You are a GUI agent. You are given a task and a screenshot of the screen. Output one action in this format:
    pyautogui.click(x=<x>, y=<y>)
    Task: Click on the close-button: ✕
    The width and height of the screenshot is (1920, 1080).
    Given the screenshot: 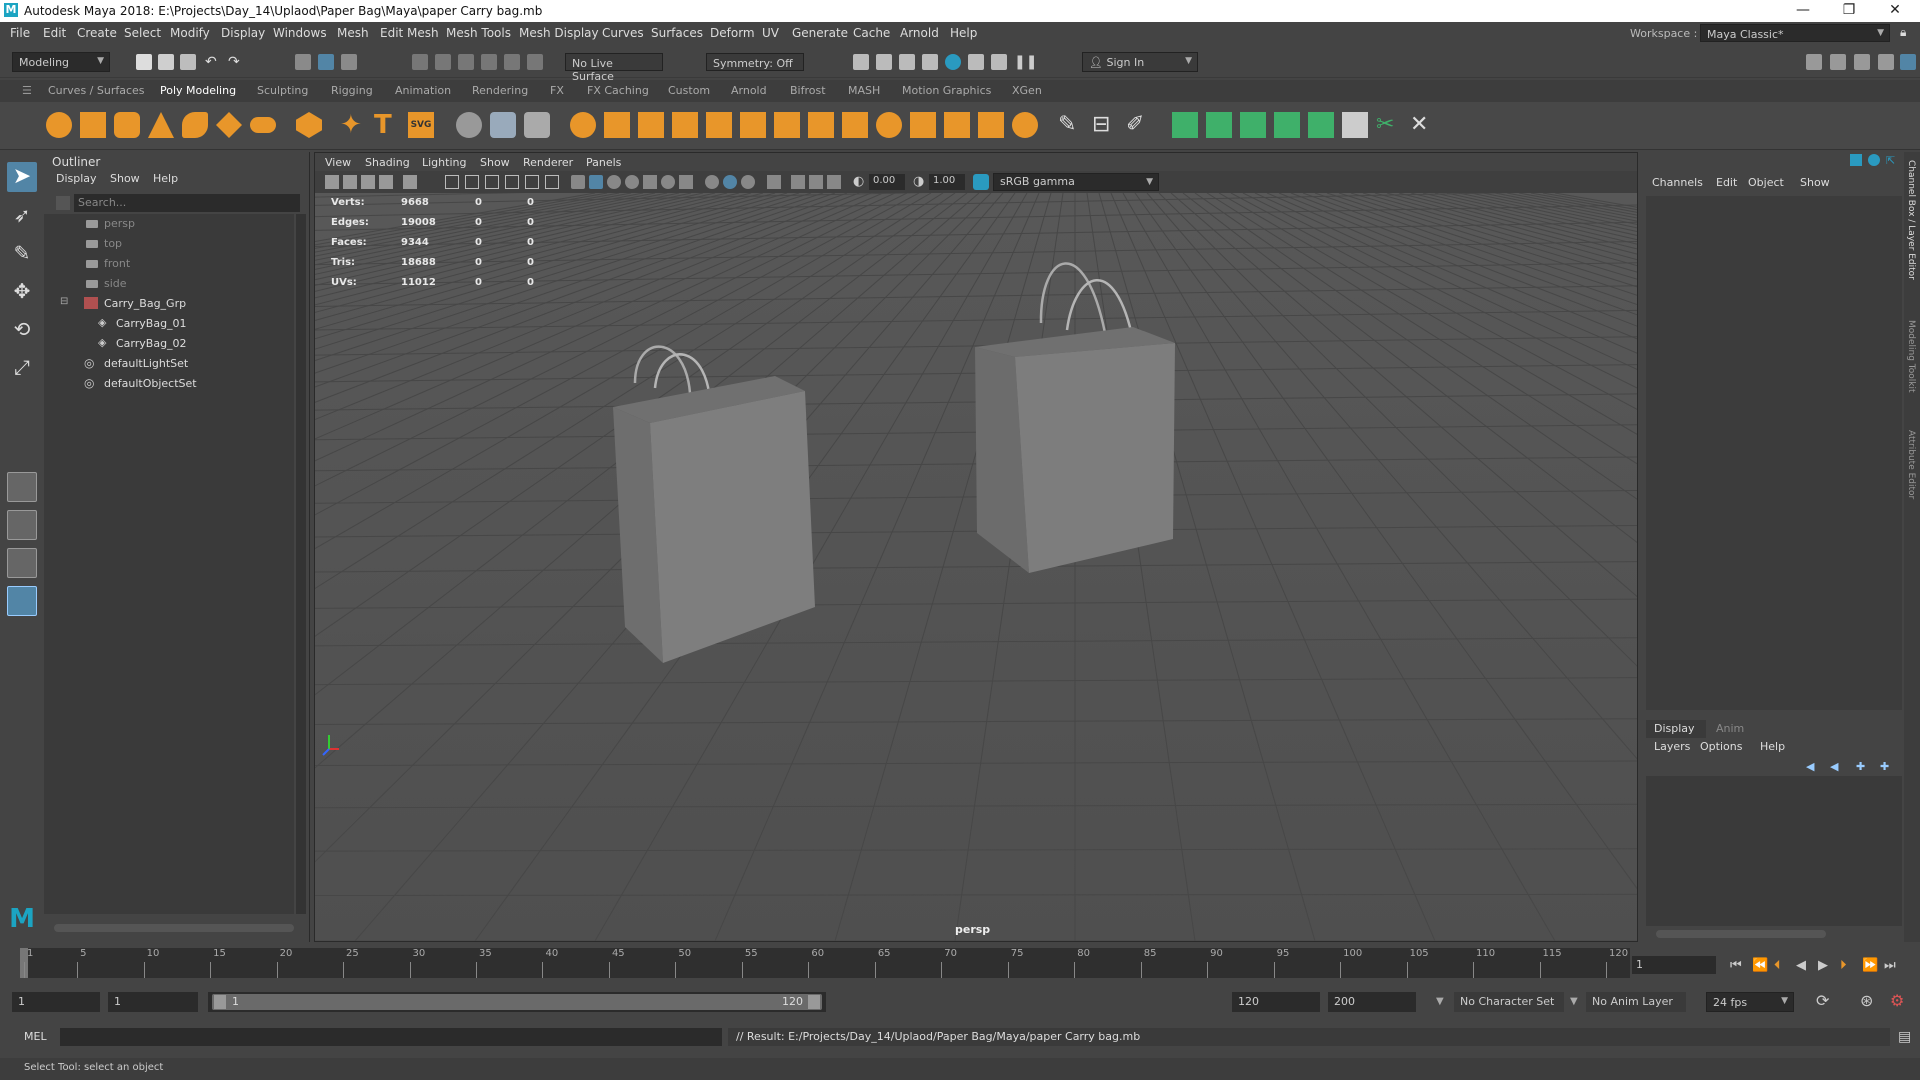 What is the action you would take?
    pyautogui.click(x=1895, y=11)
    